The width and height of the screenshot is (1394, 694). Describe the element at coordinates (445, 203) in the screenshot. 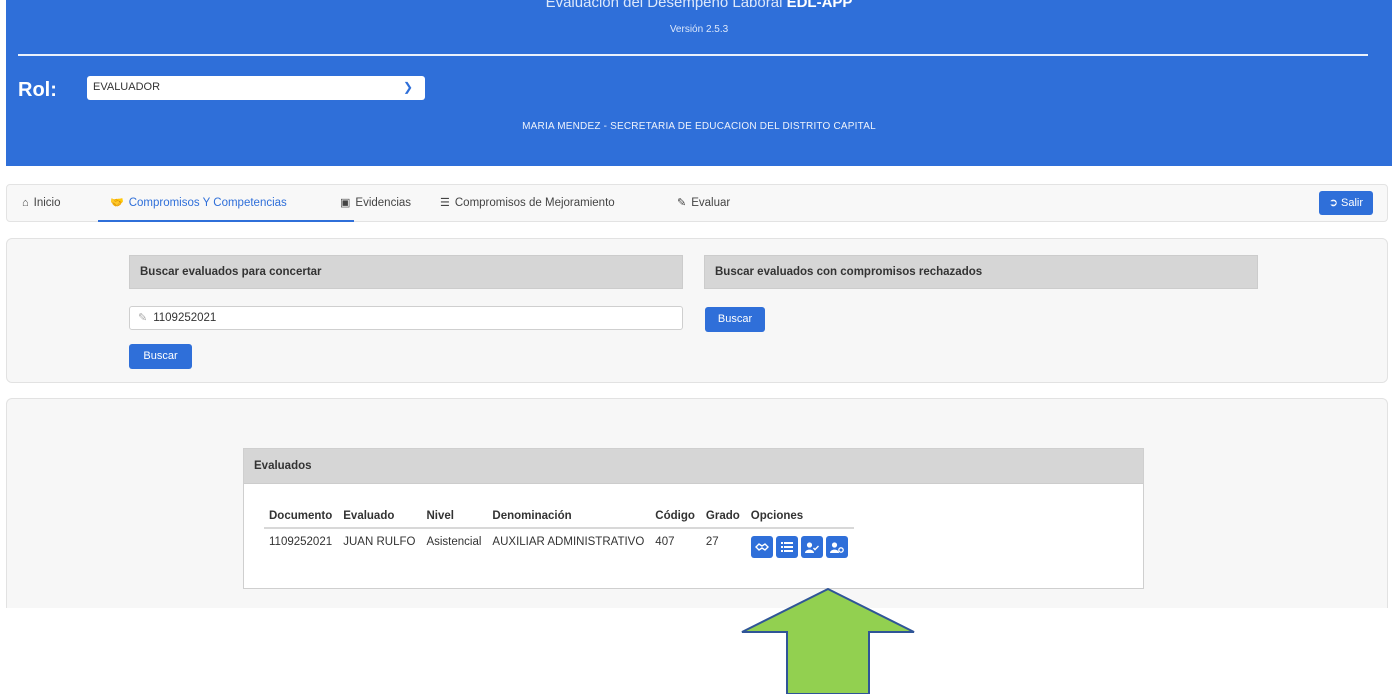

I see `list-icon: ☰` at that location.